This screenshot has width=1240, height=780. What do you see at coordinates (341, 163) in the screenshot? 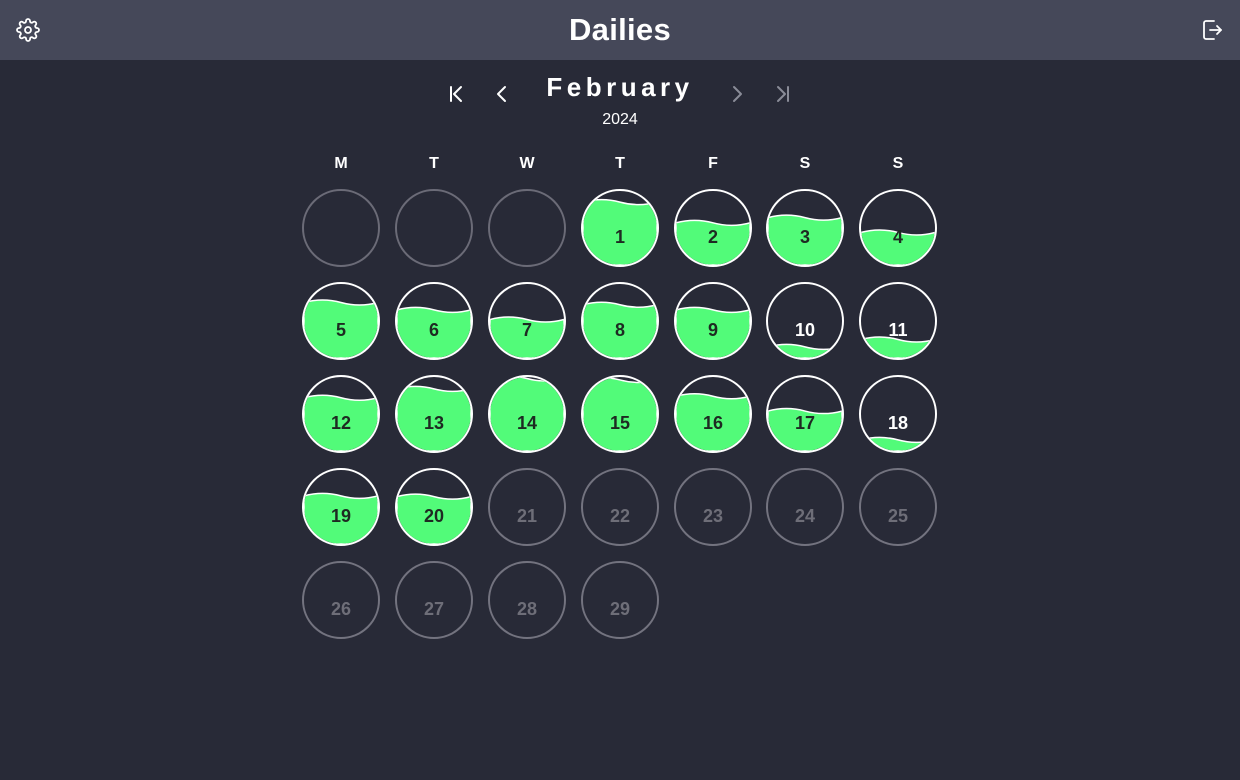
I see `weekday-label: M` at bounding box center [341, 163].